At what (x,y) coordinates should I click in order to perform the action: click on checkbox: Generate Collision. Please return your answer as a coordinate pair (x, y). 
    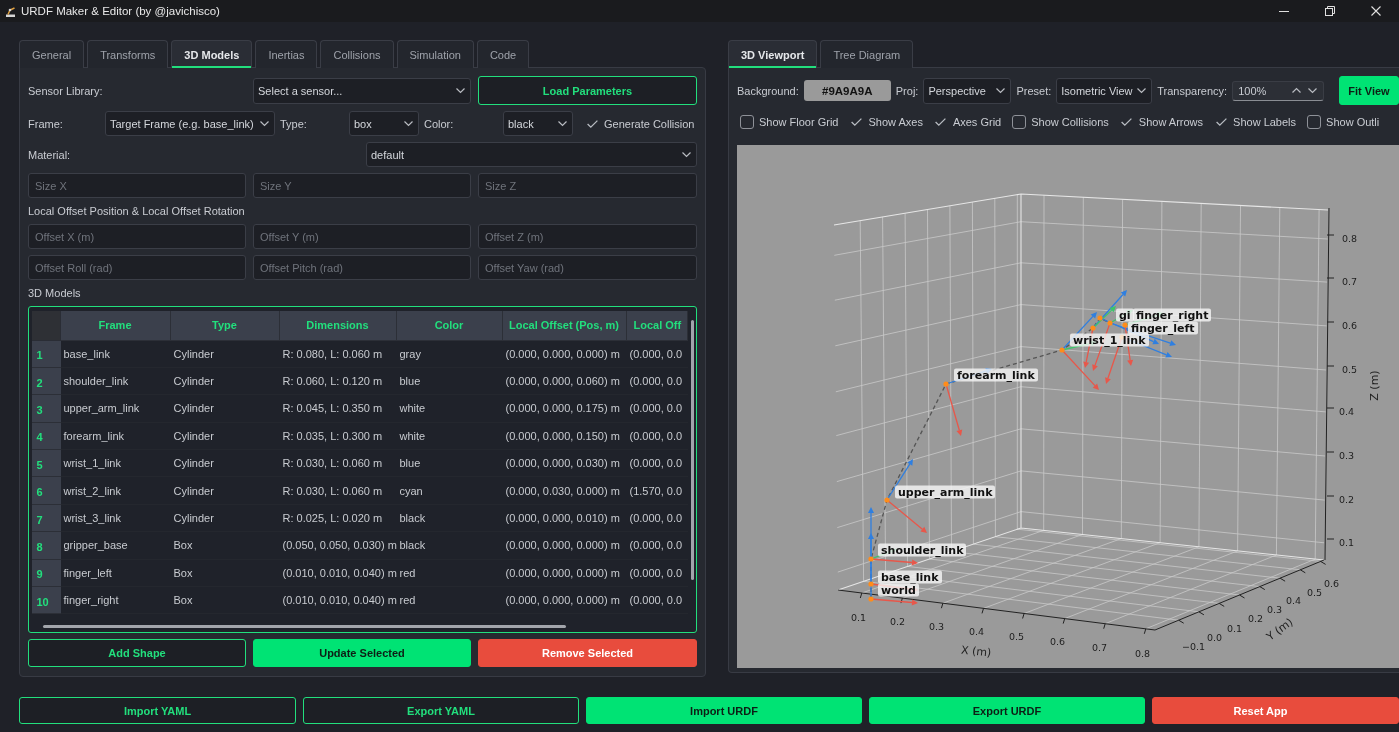
    Looking at the image, I should click on (640, 123).